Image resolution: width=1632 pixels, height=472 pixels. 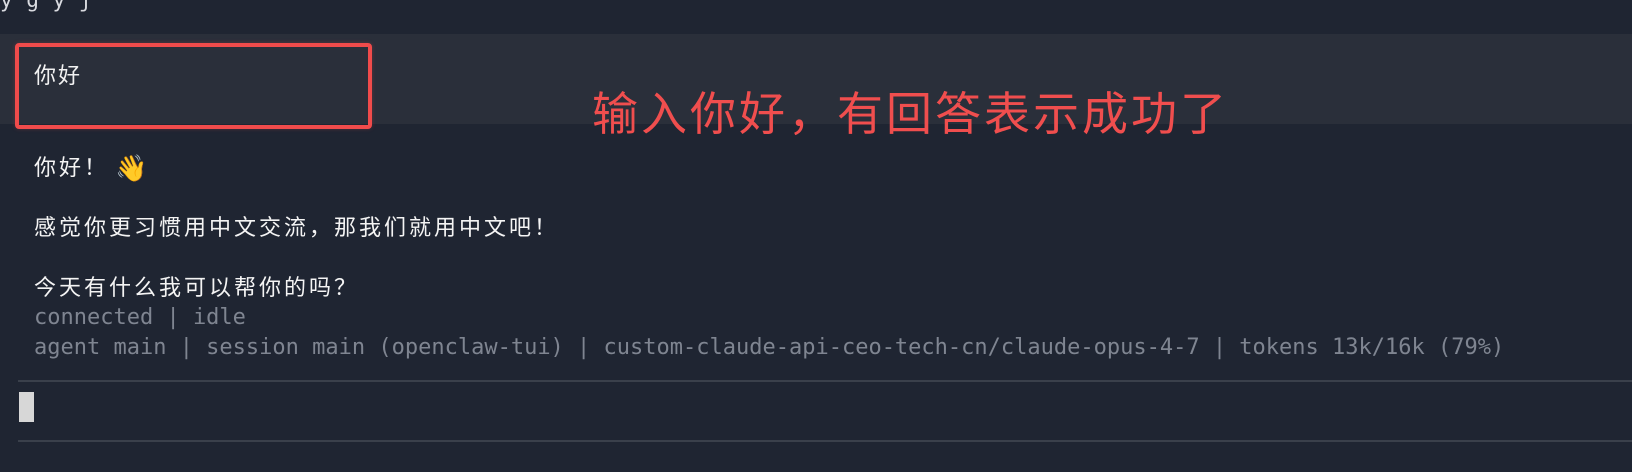 What do you see at coordinates (297, 228) in the screenshot?
I see `assistant-reply-line-2: 感觉你更习惯用中文交流，那我们就用中文吧！` at bounding box center [297, 228].